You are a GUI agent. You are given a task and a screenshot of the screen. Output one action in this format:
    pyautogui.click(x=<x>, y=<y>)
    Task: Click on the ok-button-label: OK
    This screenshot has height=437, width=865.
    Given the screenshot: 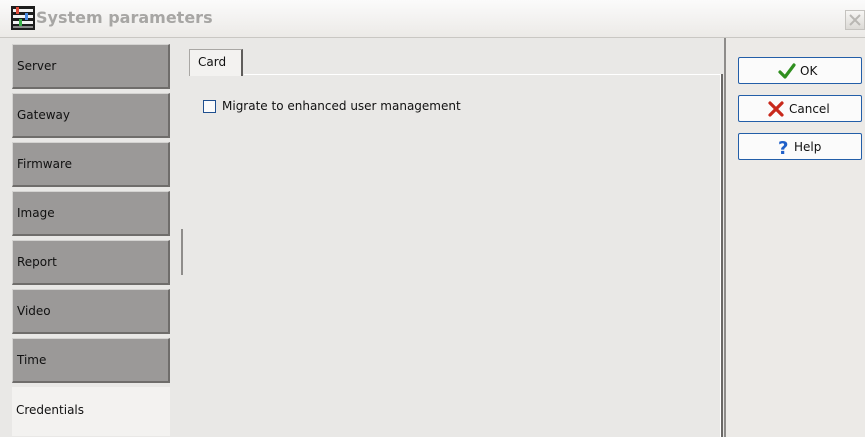 What is the action you would take?
    pyautogui.click(x=809, y=71)
    